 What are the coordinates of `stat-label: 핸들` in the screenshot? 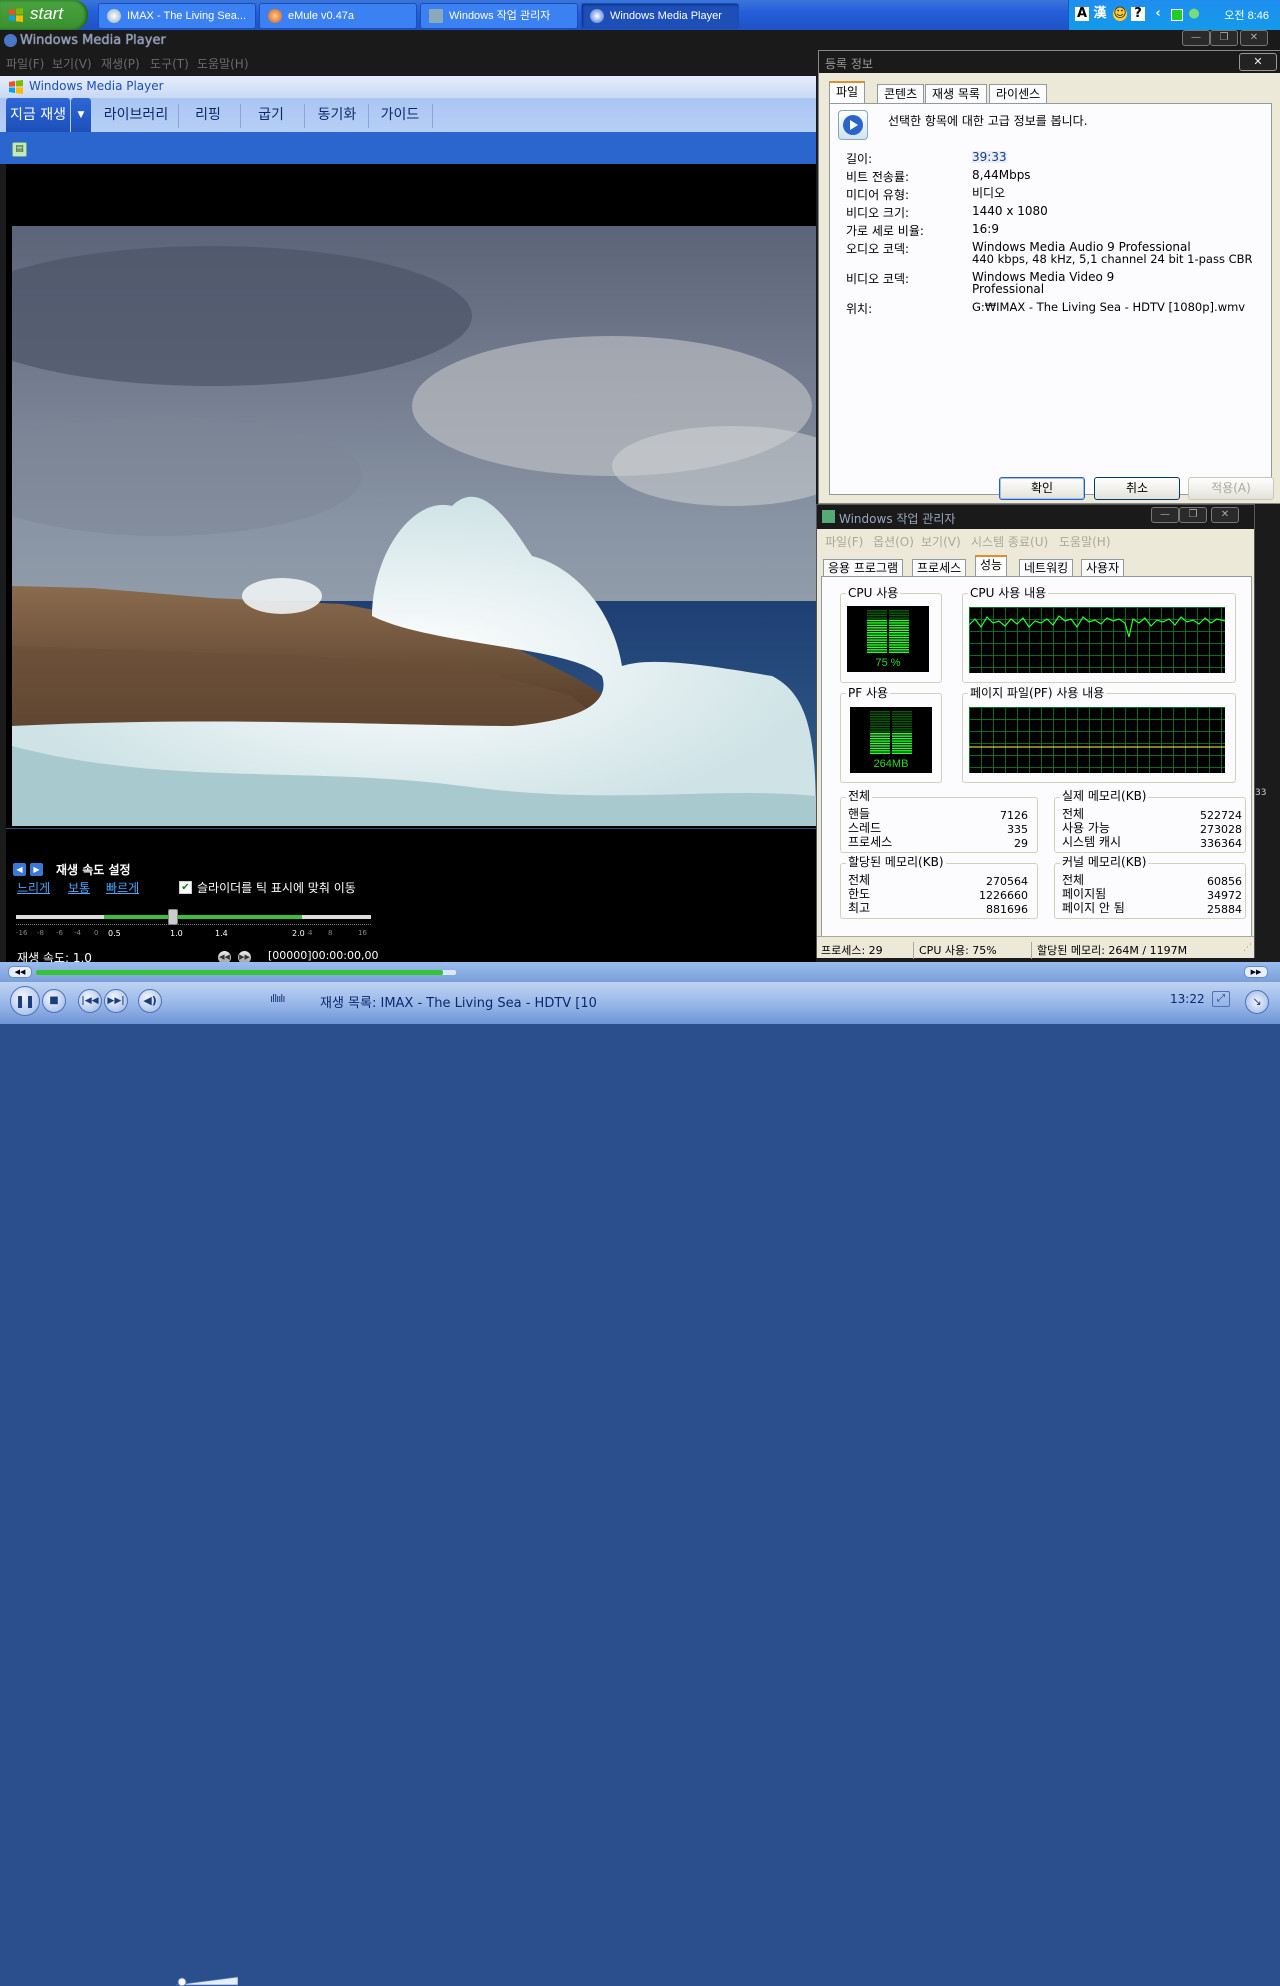 It's located at (859, 814).